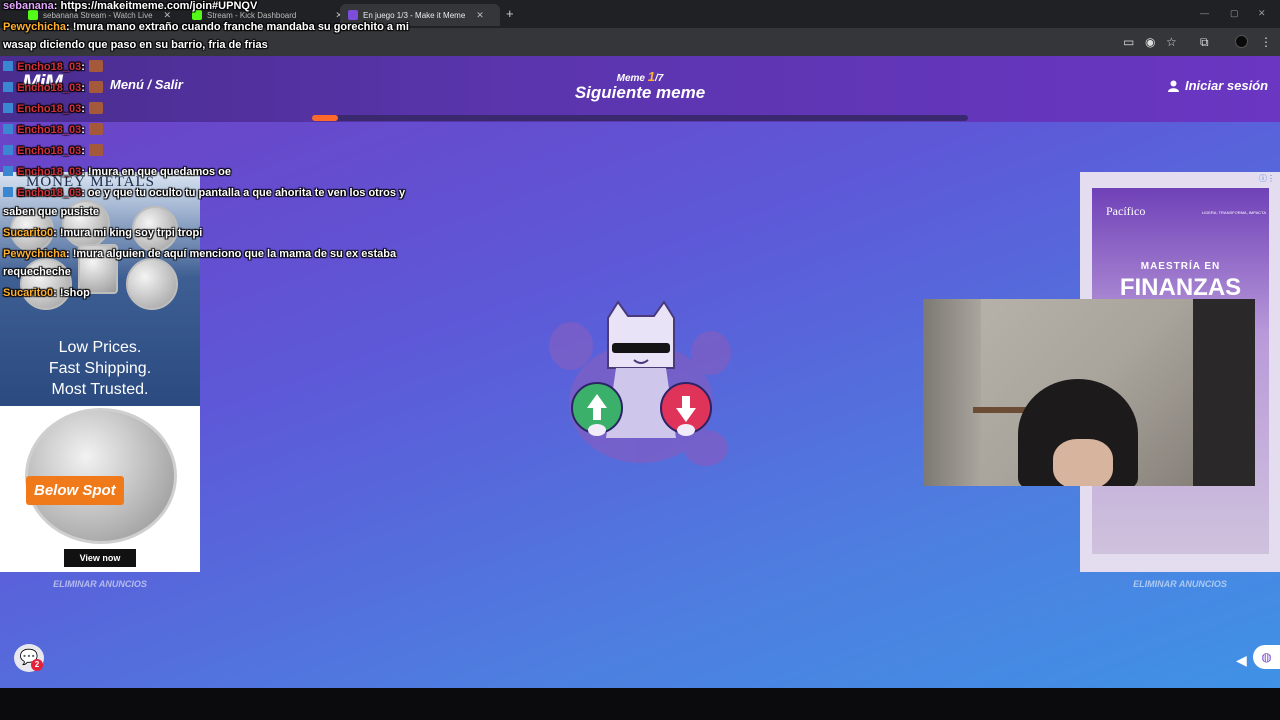 The height and width of the screenshot is (720, 1280). Describe the element at coordinates (640, 118) in the screenshot. I see `round-progress-bar` at that location.